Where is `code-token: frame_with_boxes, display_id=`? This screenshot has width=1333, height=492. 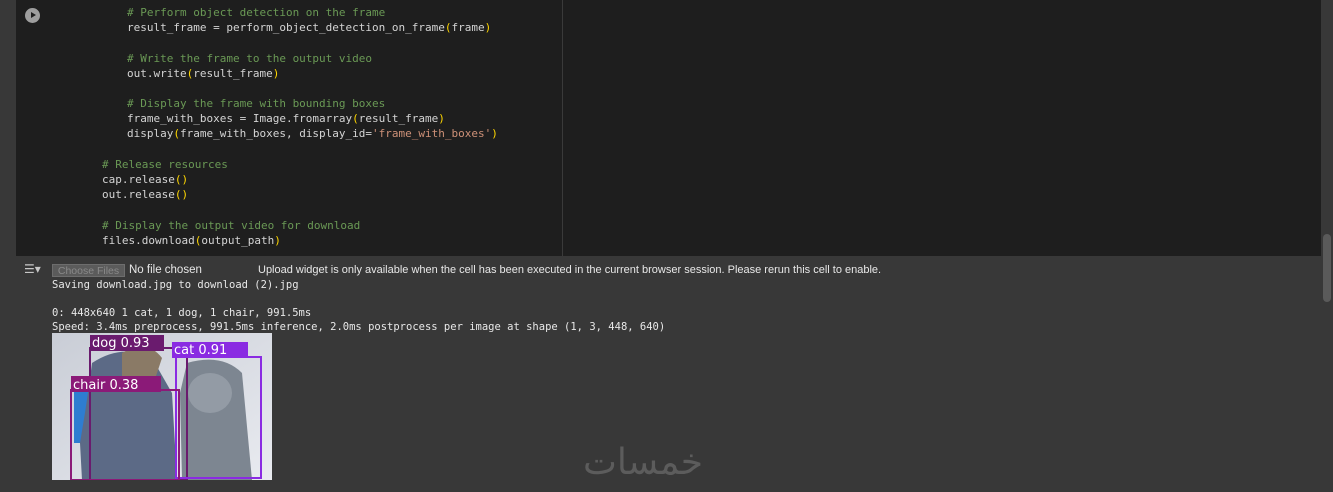
code-token: frame_with_boxes, display_id= is located at coordinates (276, 133).